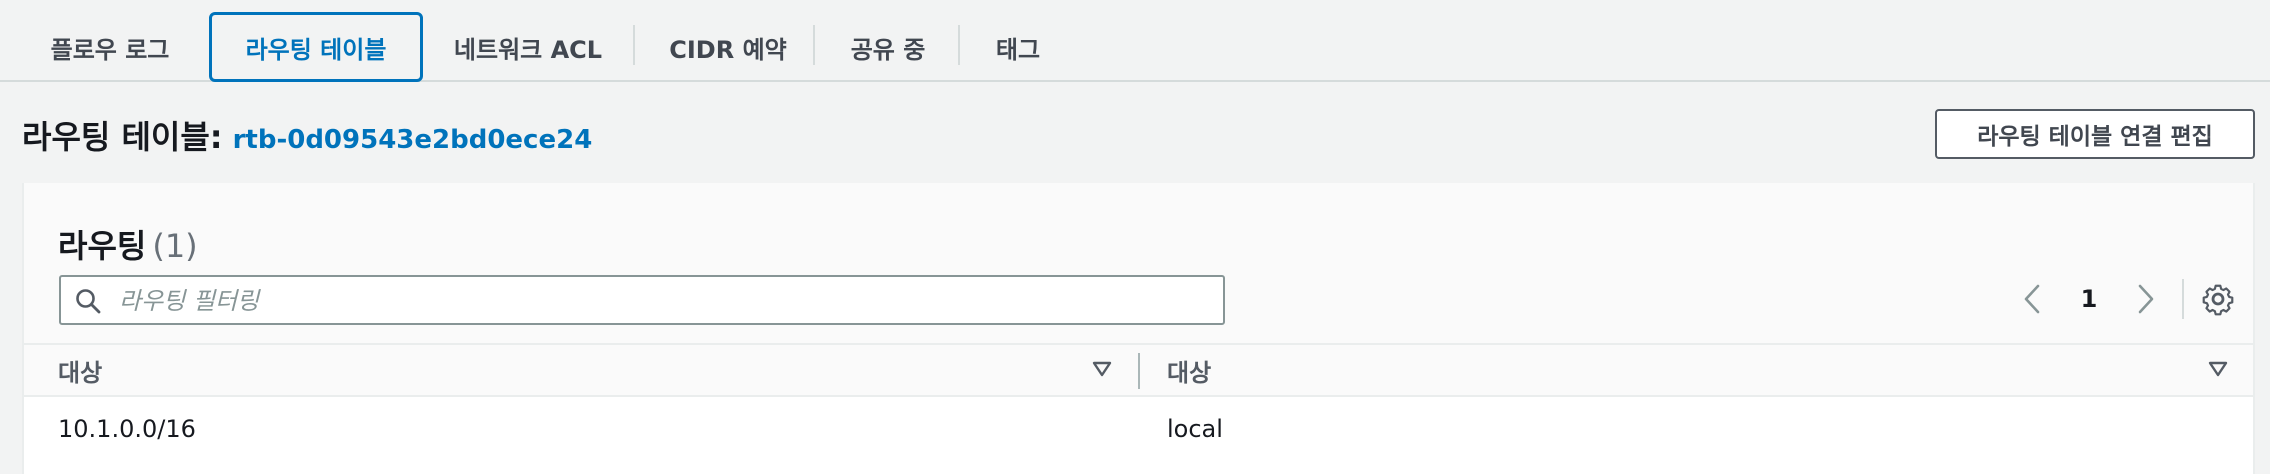  I want to click on chevron-right-icon, so click(2146, 299).